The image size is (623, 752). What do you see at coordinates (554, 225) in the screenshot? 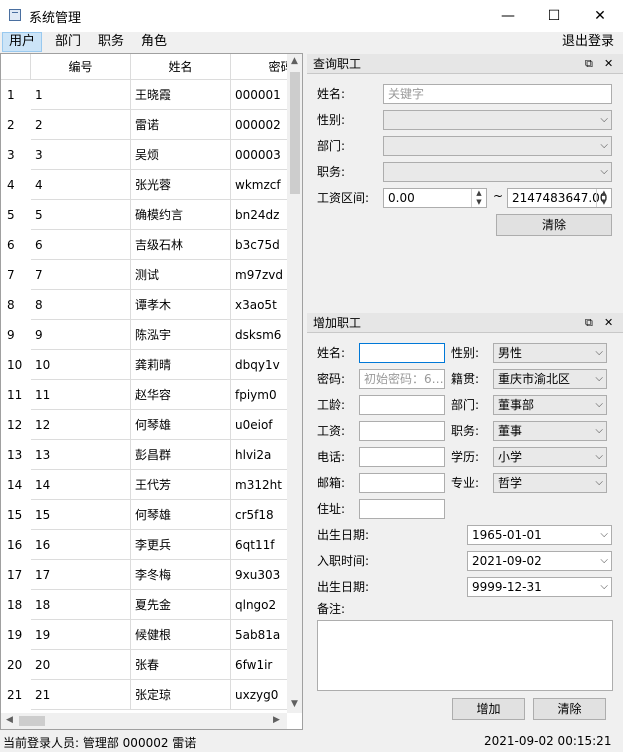
I see `query-clear-button: 清除` at bounding box center [554, 225].